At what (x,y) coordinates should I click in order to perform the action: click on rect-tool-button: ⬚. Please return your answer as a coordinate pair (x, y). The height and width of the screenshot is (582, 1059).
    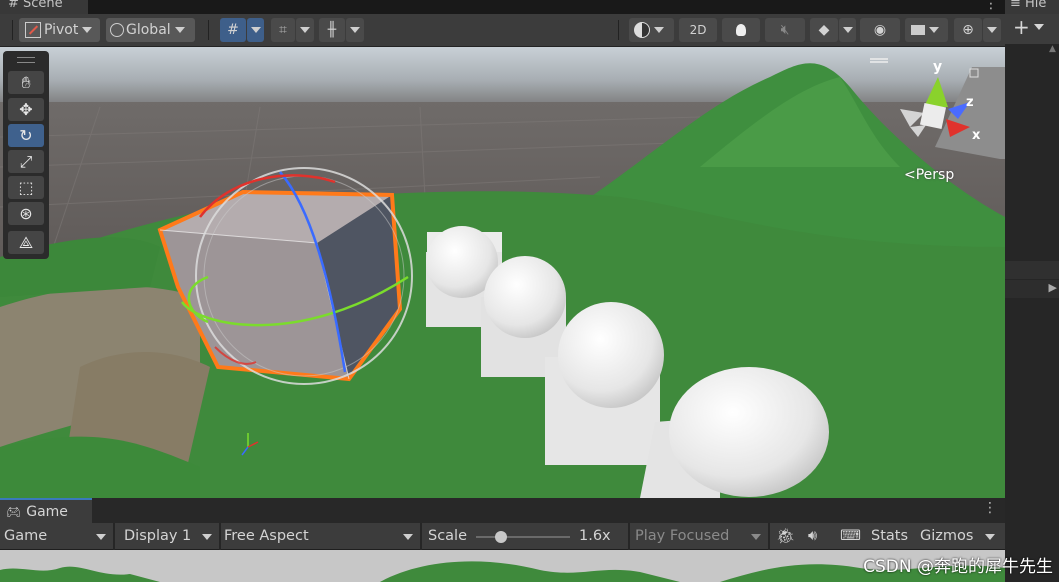
    Looking at the image, I should click on (26, 187).